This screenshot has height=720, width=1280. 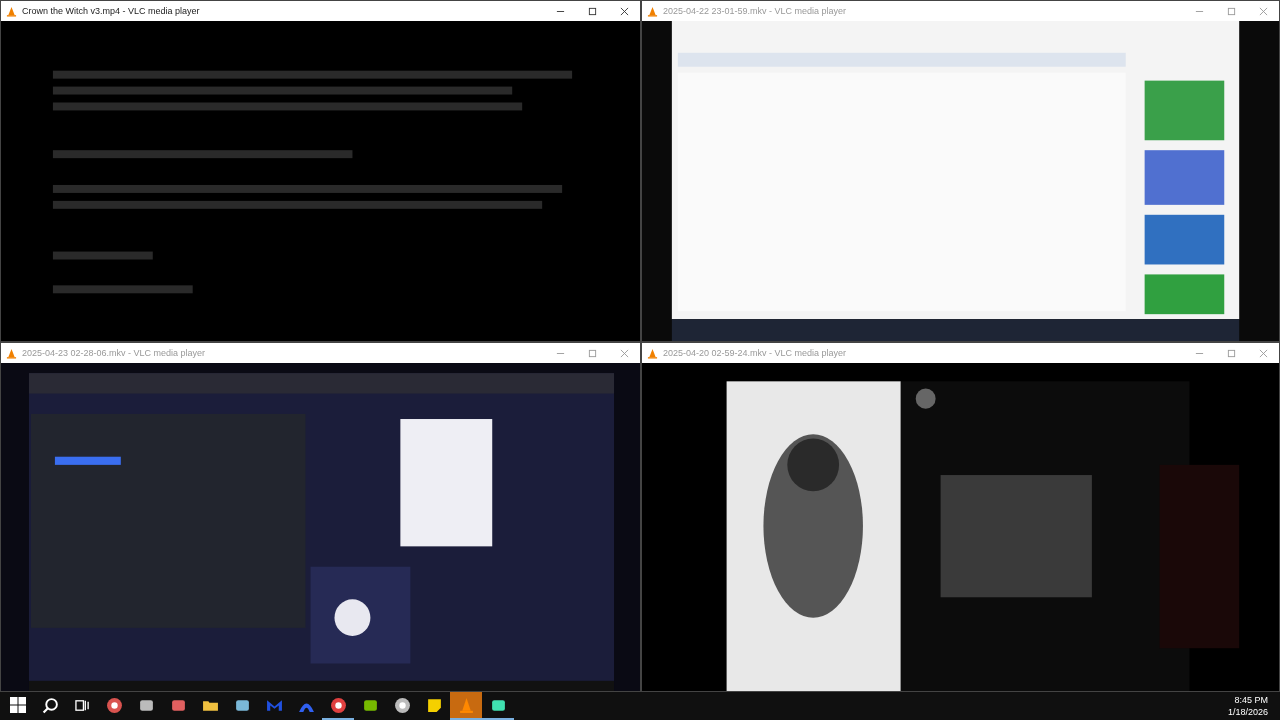 I want to click on window-title: 2025-04-23 02-28-06.mkv - VLC media player, so click(x=114, y=353).